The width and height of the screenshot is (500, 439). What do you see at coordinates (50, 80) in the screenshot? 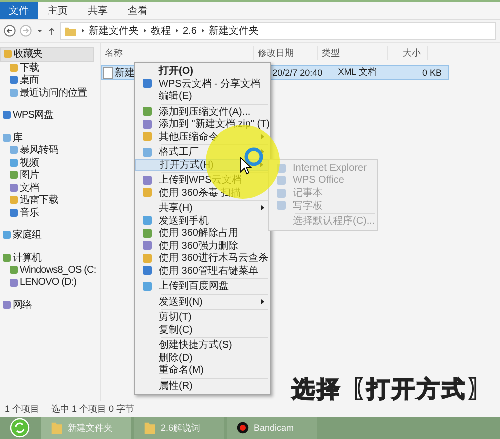
I see `nav-item: 桌面` at bounding box center [50, 80].